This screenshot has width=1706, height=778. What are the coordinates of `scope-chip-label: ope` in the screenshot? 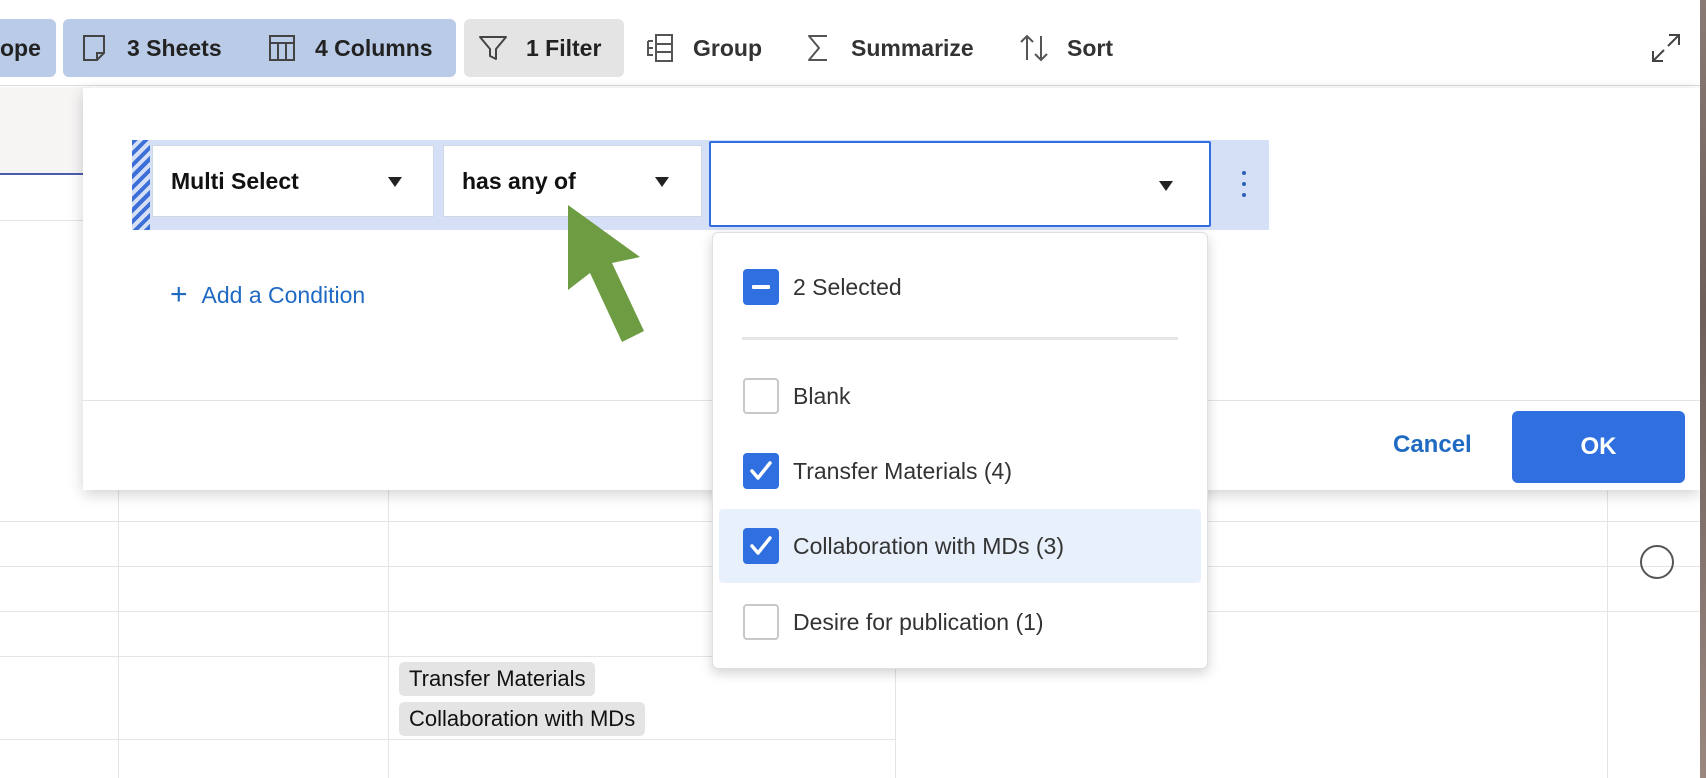 It's located at (20, 47).